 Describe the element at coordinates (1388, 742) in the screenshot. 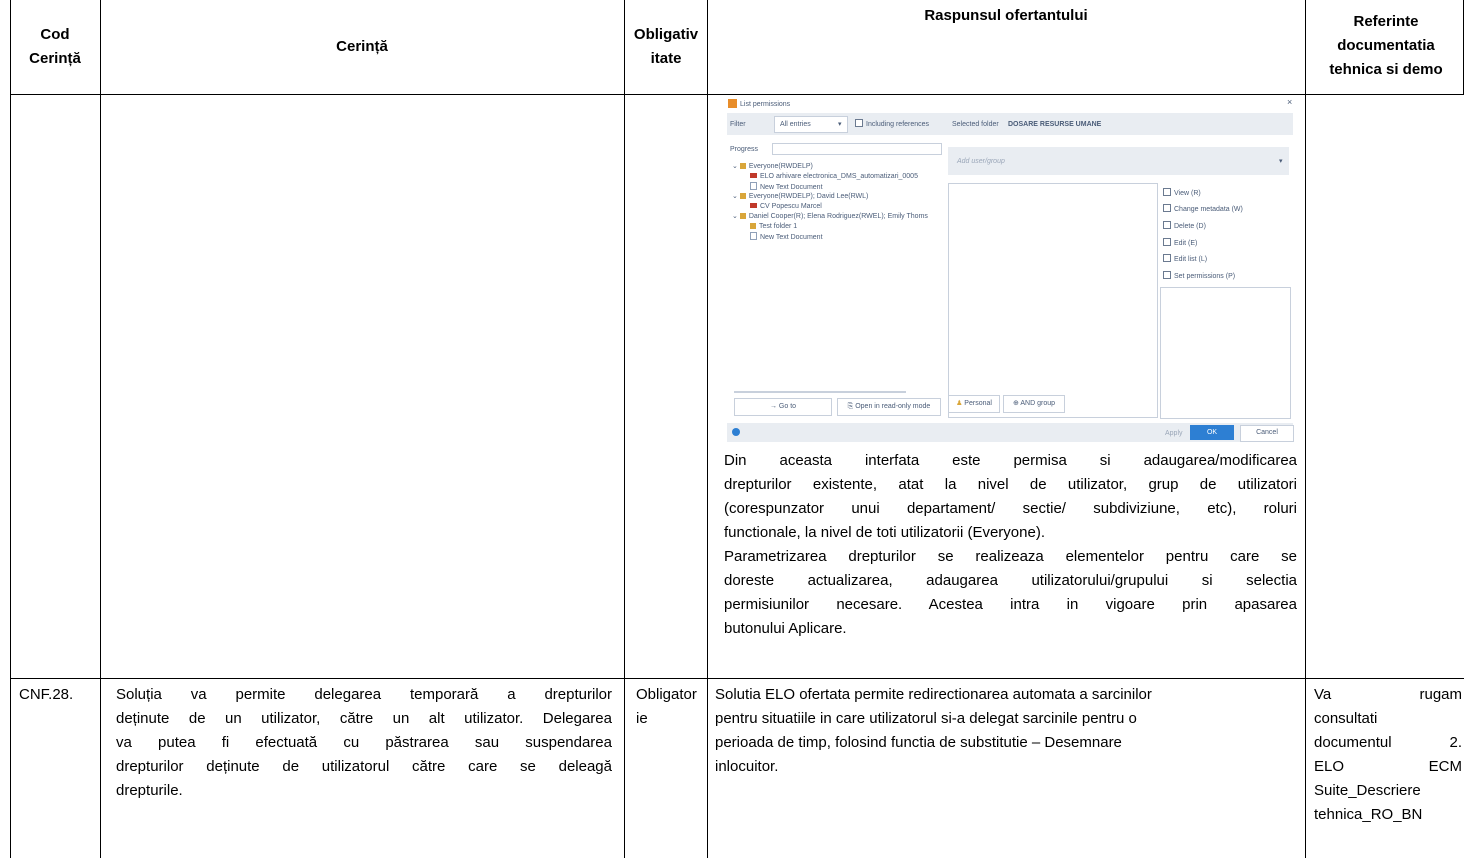

I see `text-line: documentul 2.` at that location.